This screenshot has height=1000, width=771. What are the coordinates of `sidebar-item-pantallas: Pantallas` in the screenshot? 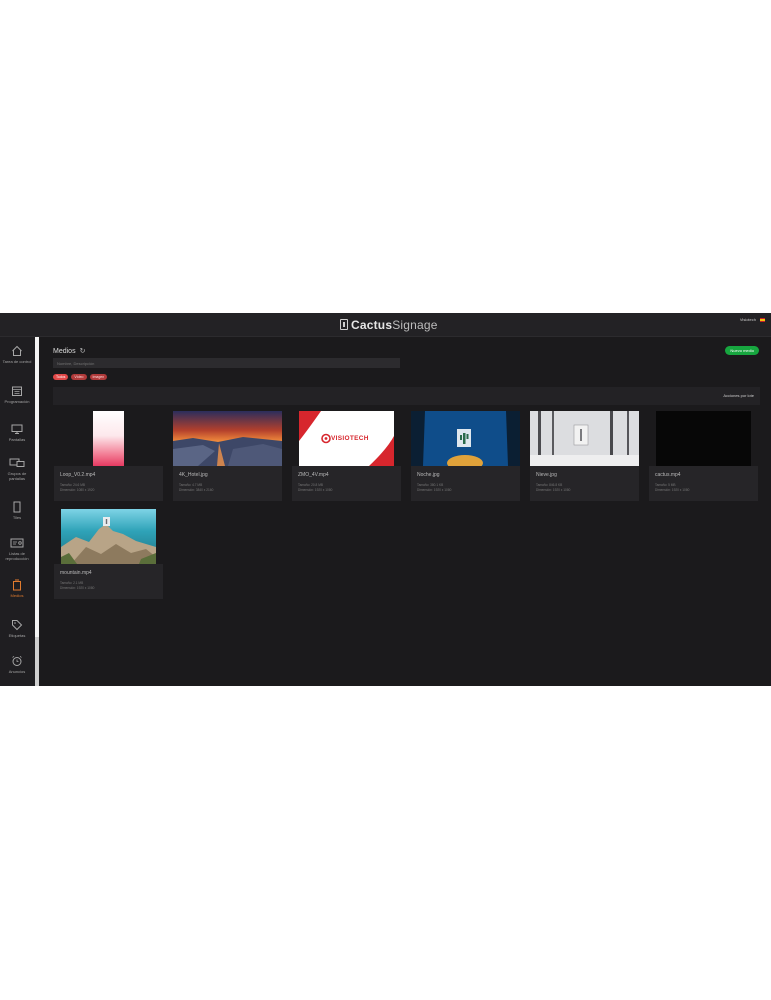 It's located at (17, 432).